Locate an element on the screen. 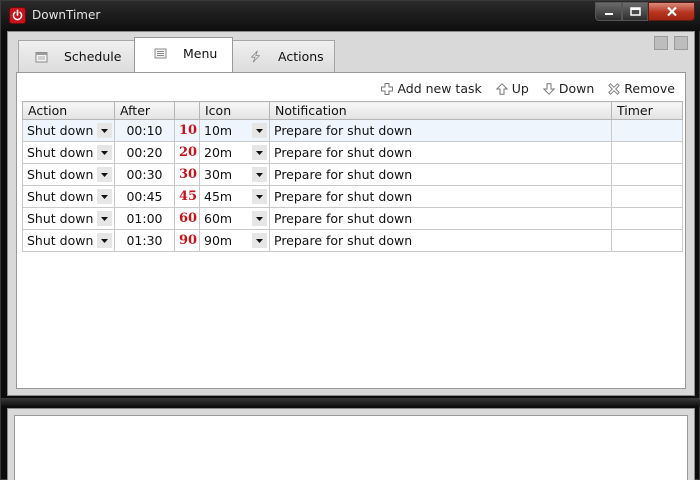  col-after: After is located at coordinates (144, 110).